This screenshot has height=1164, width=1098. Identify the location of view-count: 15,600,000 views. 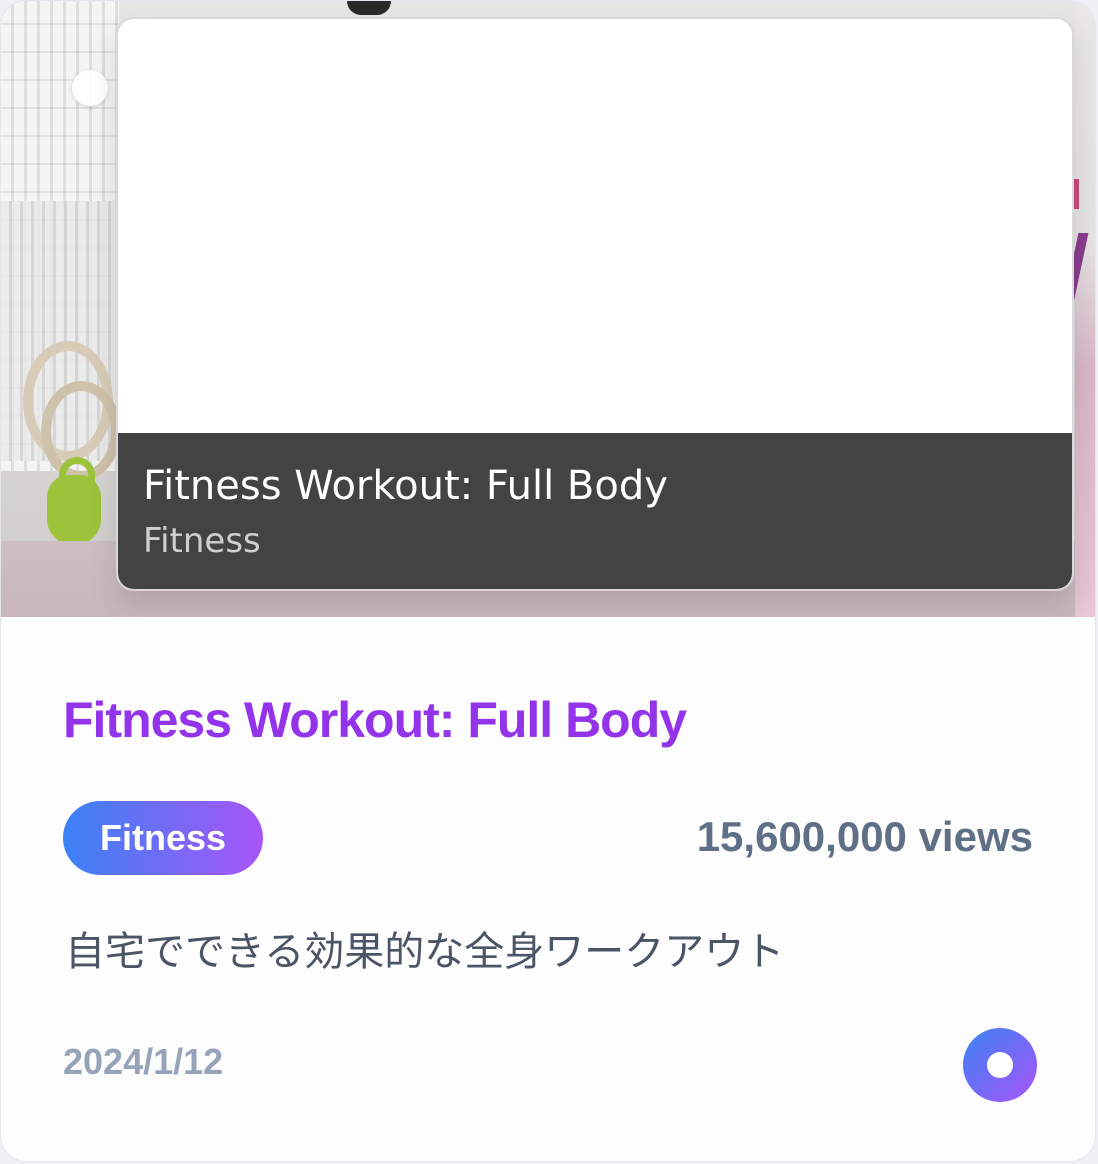
(864, 836).